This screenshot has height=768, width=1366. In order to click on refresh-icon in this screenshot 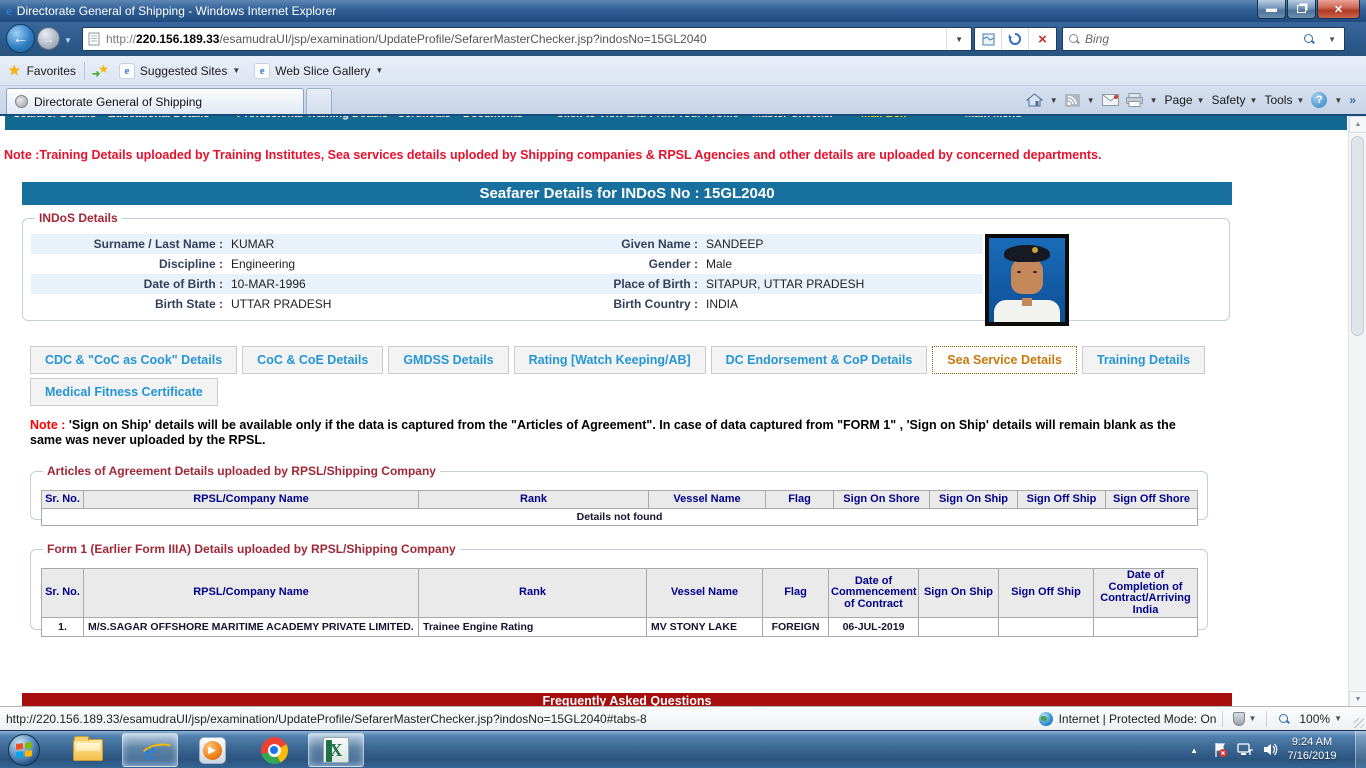, I will do `click(1015, 38)`.